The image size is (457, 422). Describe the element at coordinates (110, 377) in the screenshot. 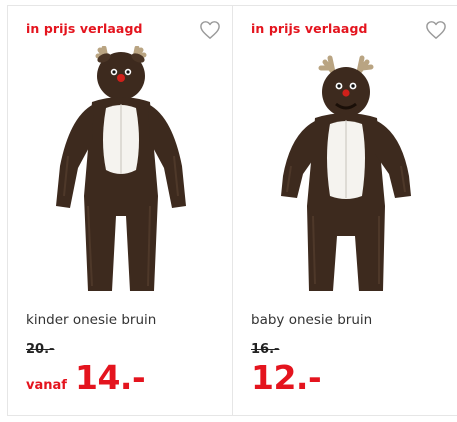

I see `current-price: 14.-` at that location.